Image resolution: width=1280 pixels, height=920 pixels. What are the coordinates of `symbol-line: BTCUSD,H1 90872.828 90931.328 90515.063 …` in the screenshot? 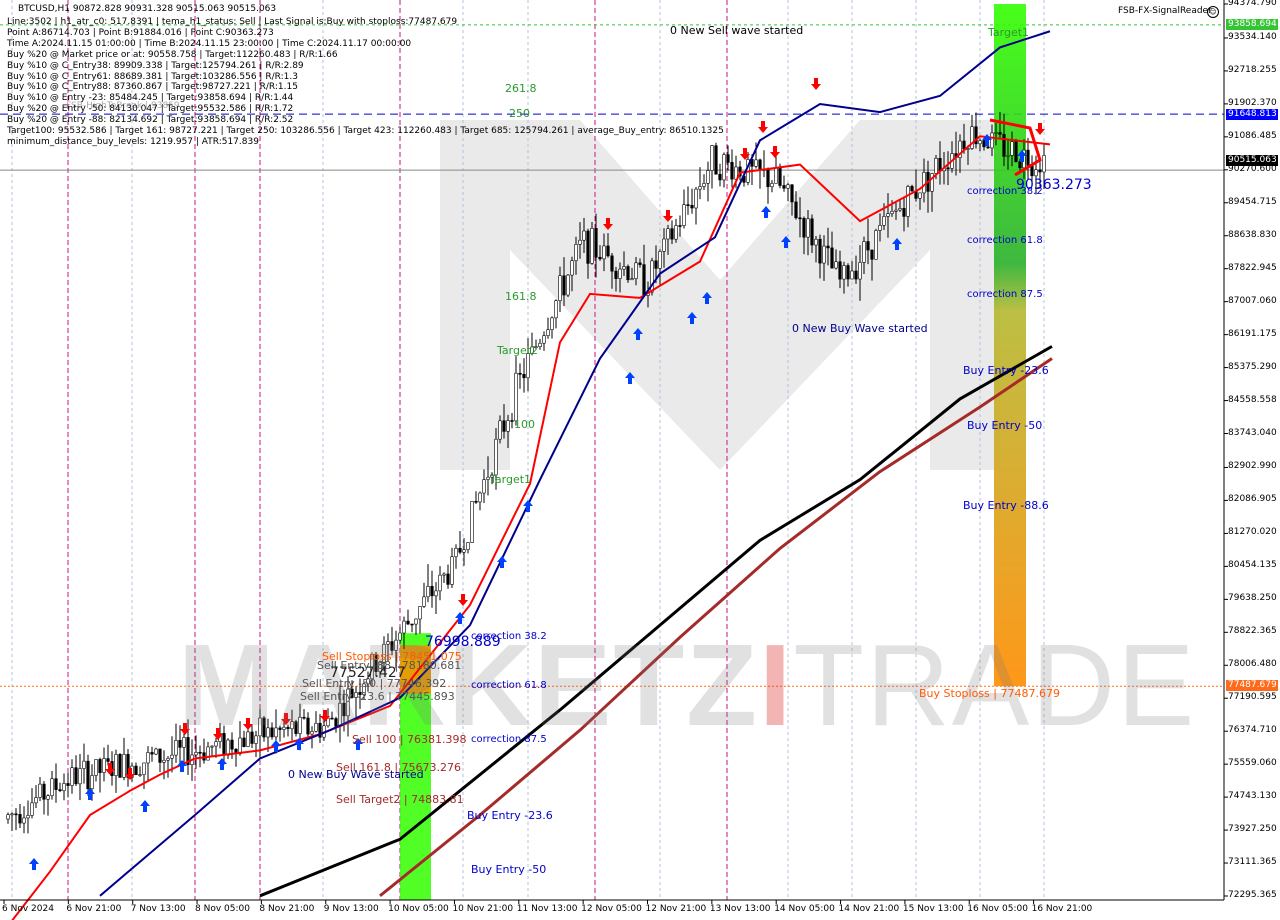 It's located at (147, 9).